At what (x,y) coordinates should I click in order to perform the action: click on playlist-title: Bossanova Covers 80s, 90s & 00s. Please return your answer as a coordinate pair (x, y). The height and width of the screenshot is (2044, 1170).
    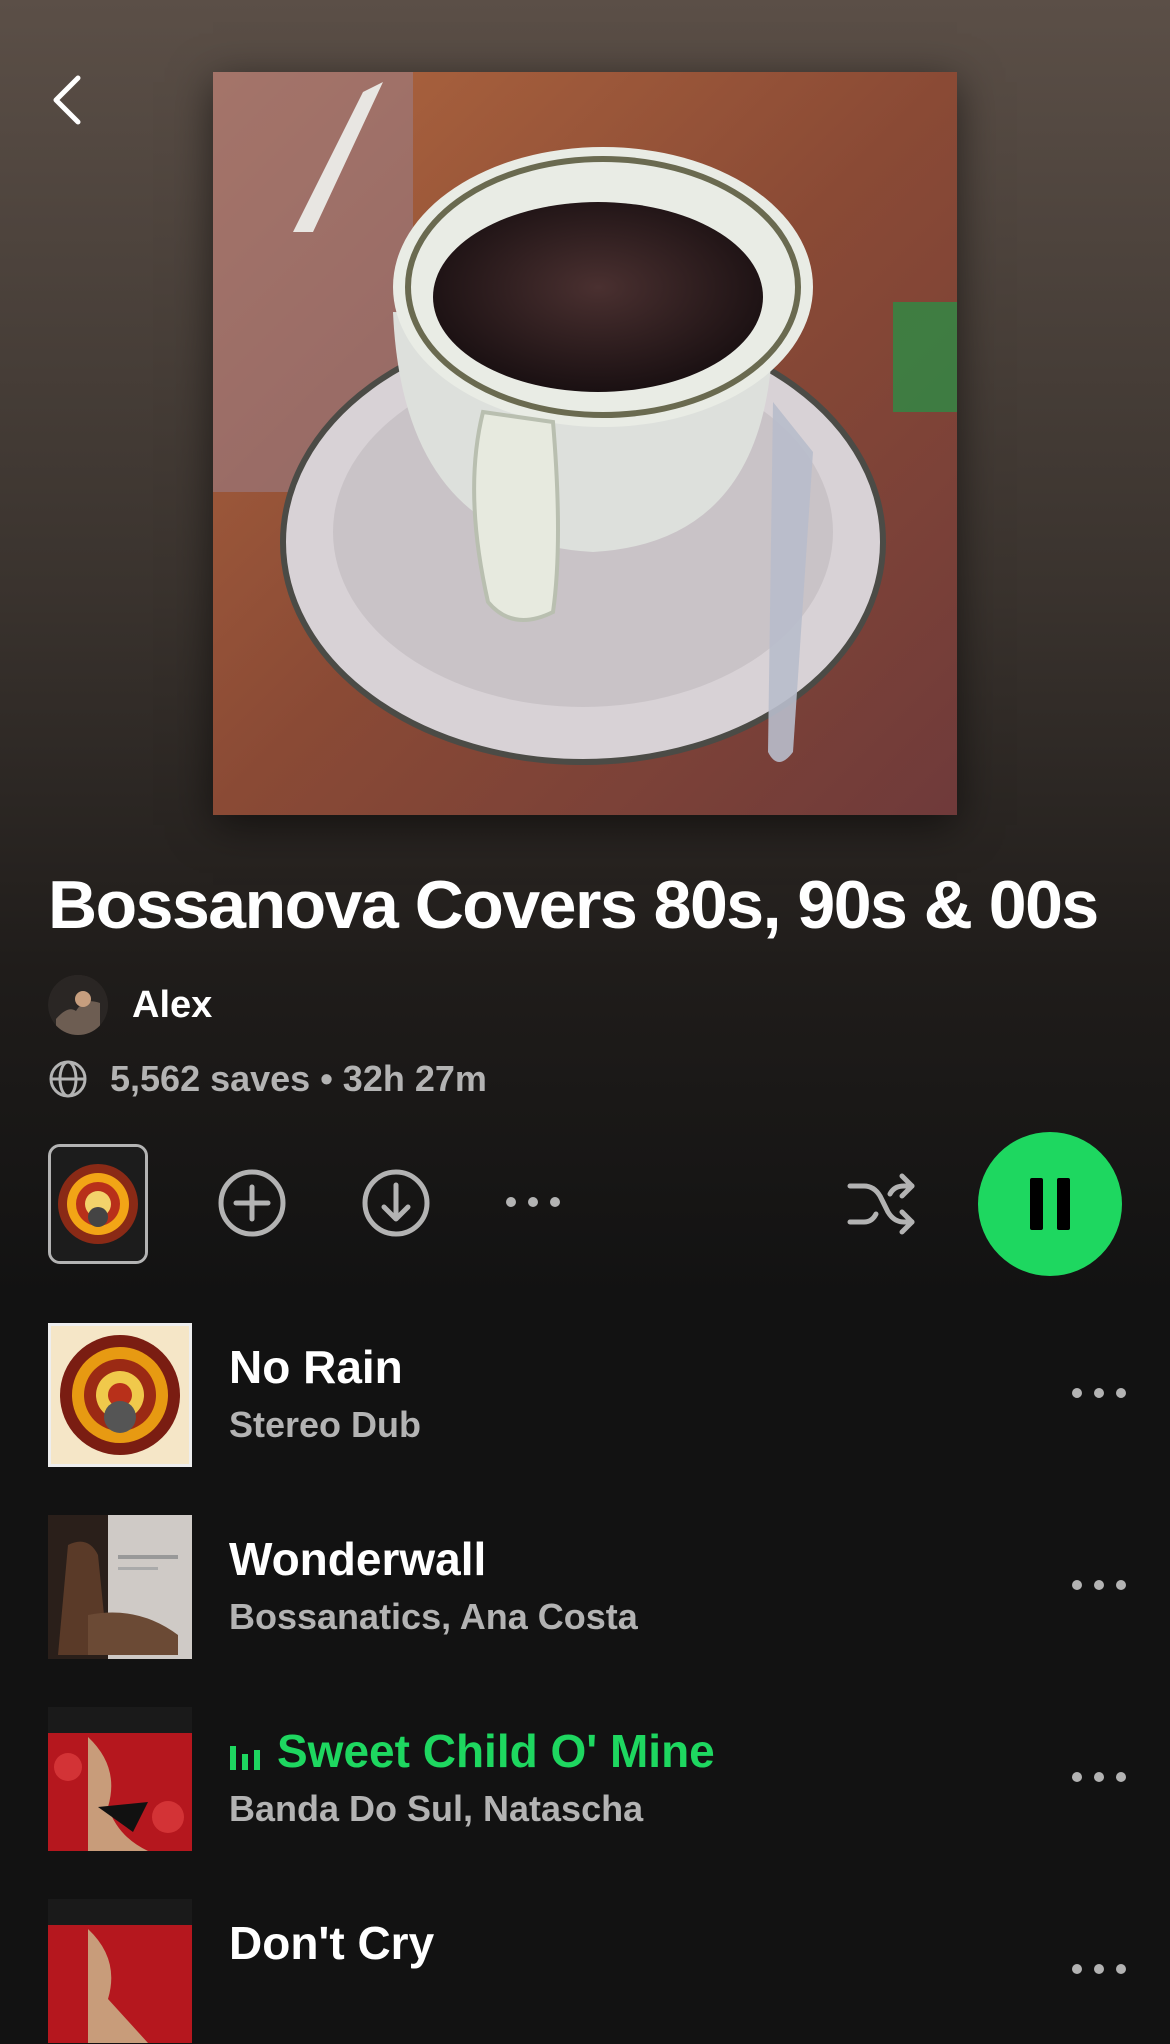
    Looking at the image, I should click on (573, 905).